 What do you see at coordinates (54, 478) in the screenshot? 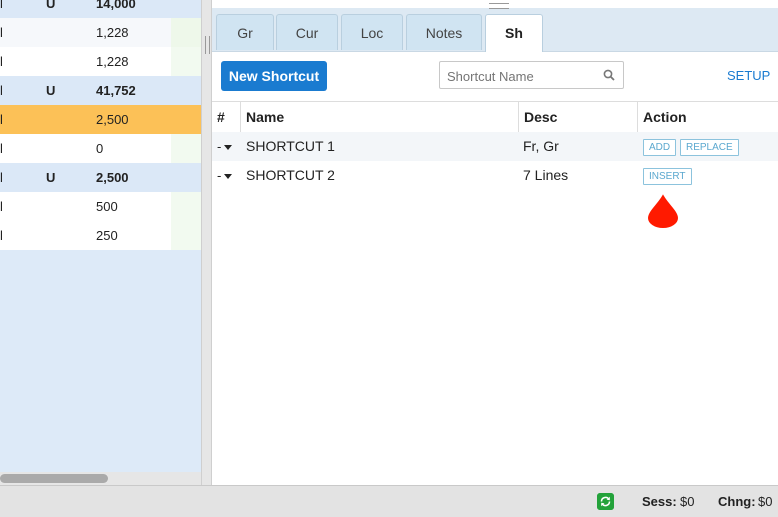
I see `left-scrollbar-thumb` at bounding box center [54, 478].